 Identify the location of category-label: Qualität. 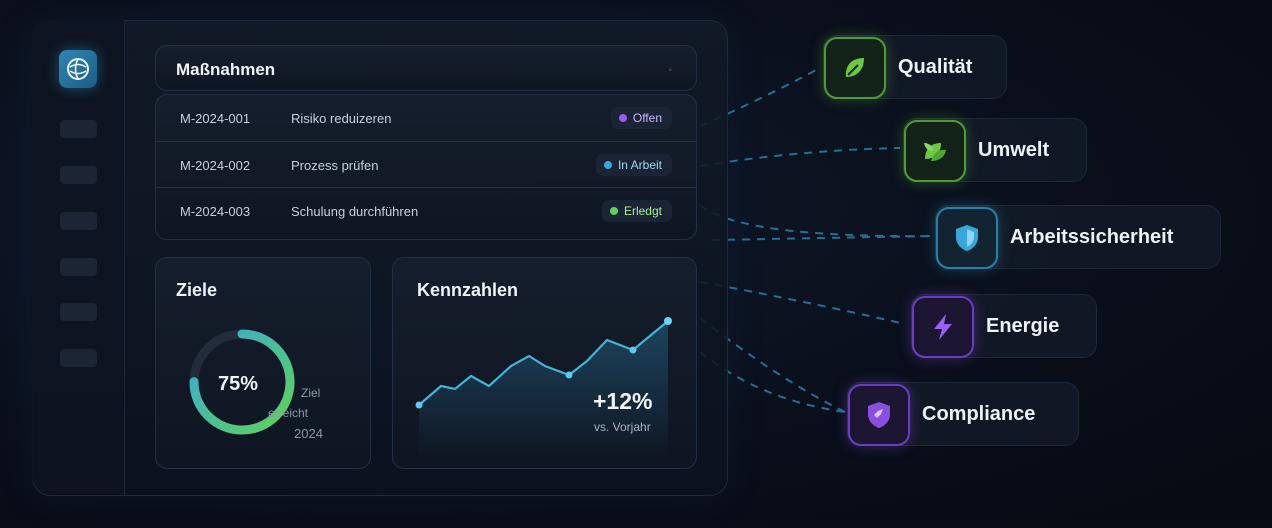
(935, 67).